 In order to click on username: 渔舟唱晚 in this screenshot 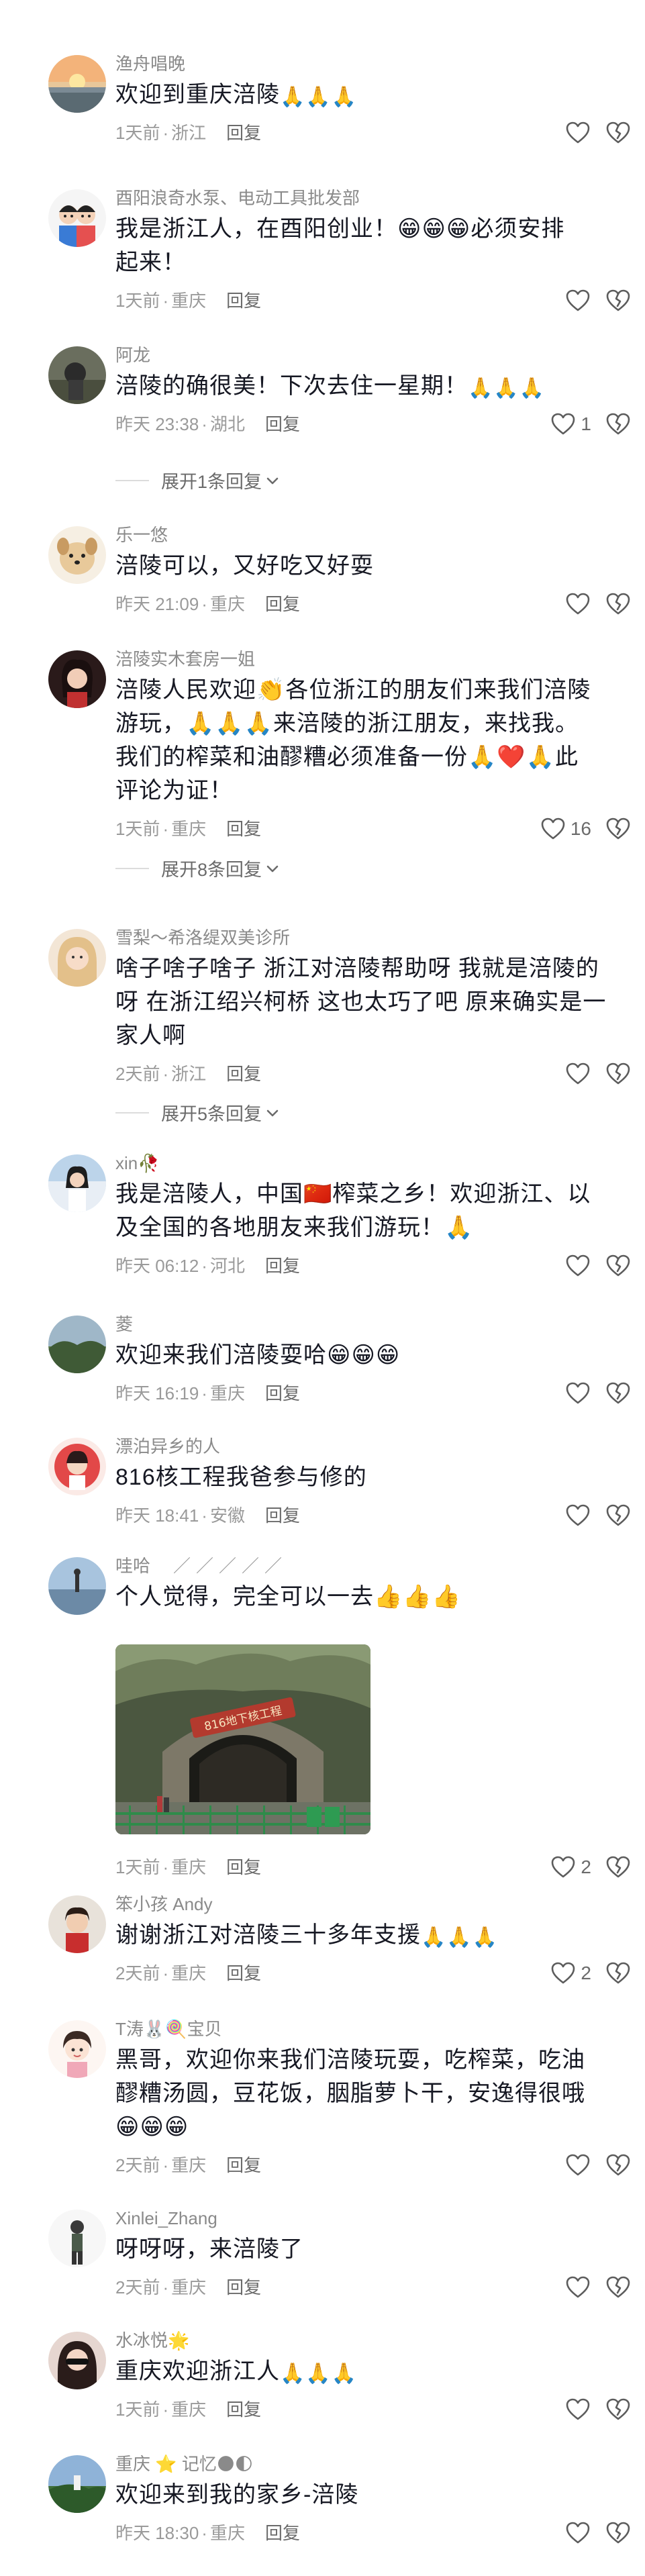, I will do `click(366, 63)`.